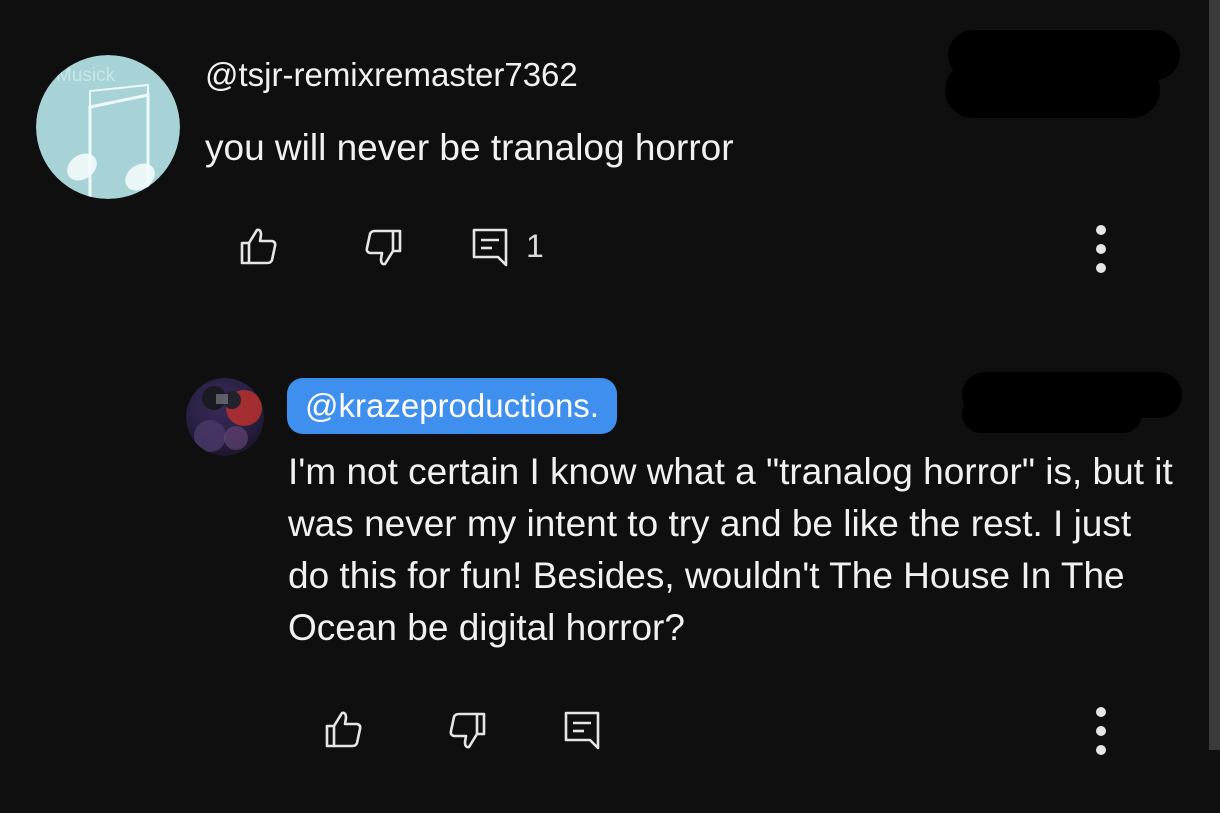  What do you see at coordinates (535, 246) in the screenshot?
I see `reply-count: 1` at bounding box center [535, 246].